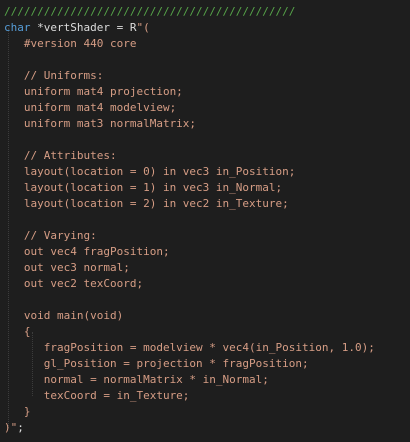 This screenshot has width=410, height=442. Describe the element at coordinates (189, 428) in the screenshot. I see `code-line: )";` at that location.